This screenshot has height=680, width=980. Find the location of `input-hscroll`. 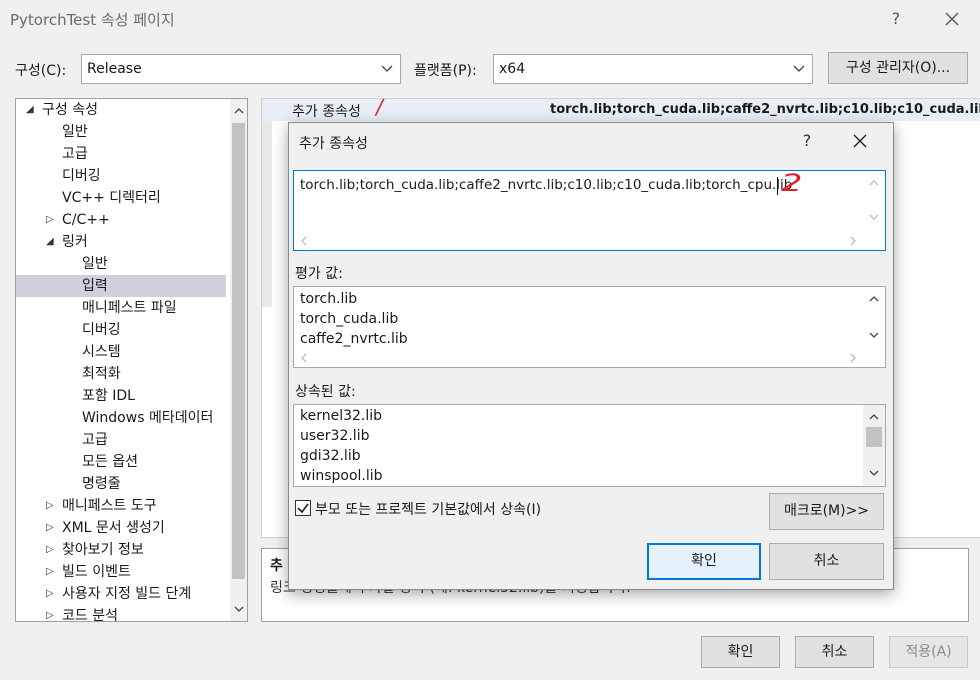

input-hscroll is located at coordinates (579, 241).